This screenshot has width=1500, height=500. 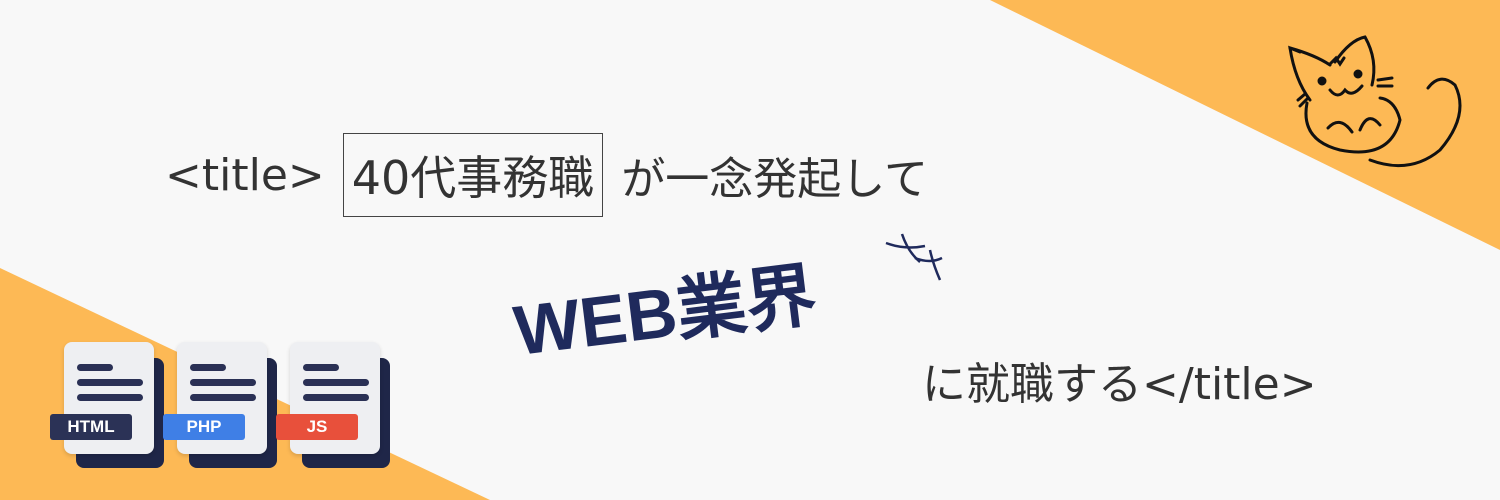 What do you see at coordinates (317, 427) in the screenshot?
I see `js-badge: JS` at bounding box center [317, 427].